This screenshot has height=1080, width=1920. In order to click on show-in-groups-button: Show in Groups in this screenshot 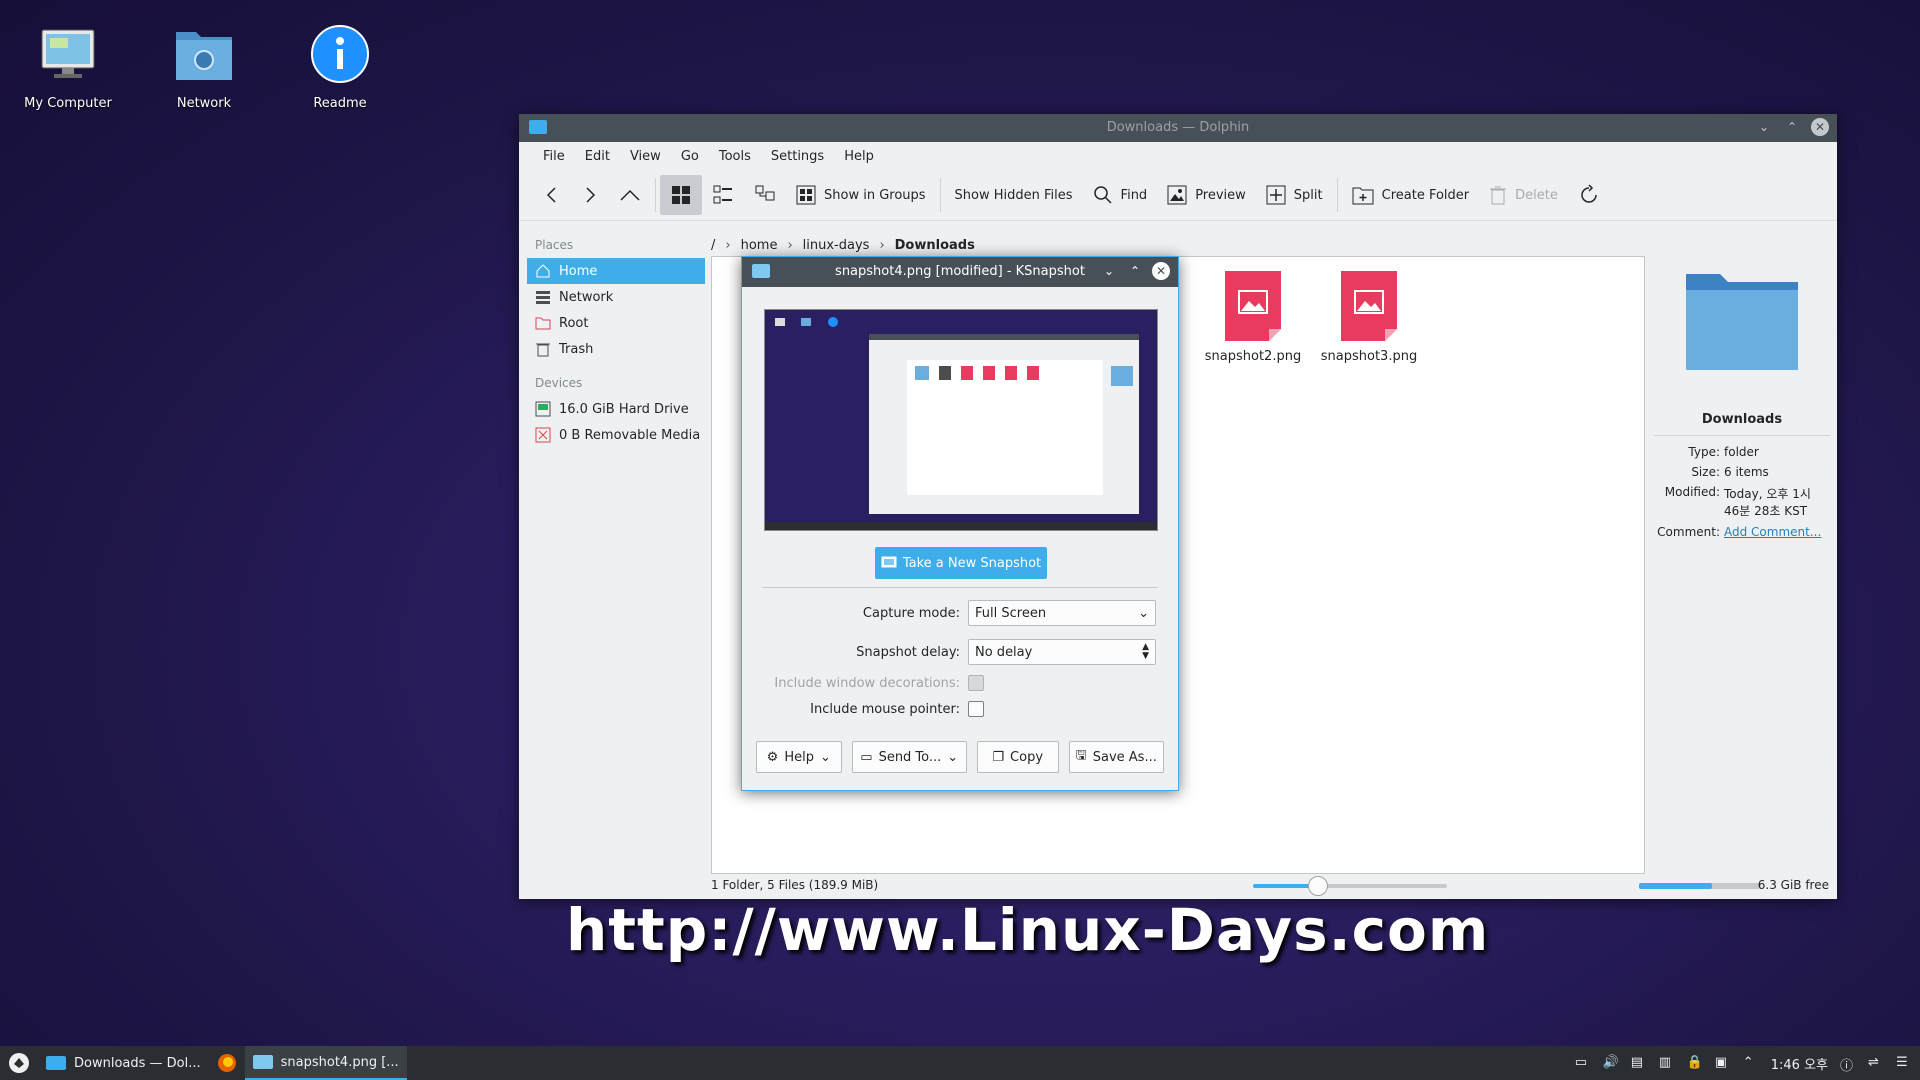, I will do `click(861, 195)`.